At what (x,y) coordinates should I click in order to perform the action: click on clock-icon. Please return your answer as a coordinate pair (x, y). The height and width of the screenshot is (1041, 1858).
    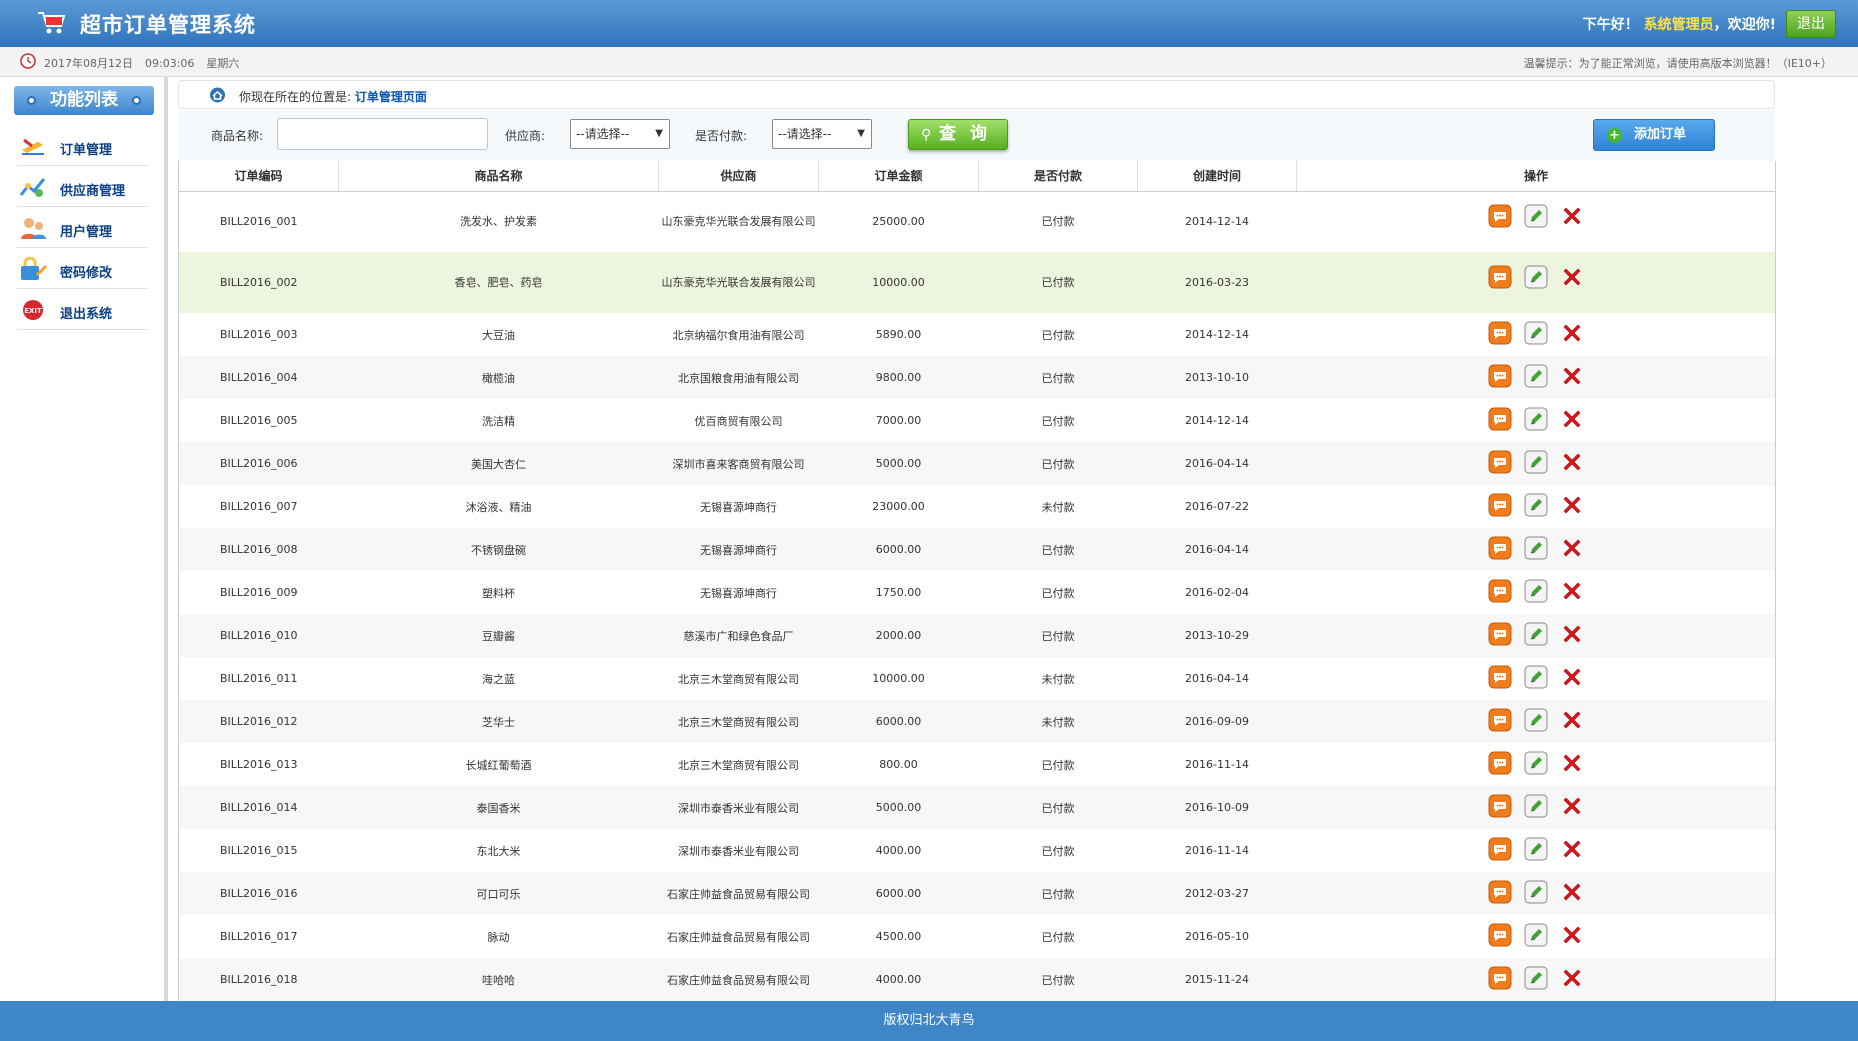
    Looking at the image, I should click on (28, 61).